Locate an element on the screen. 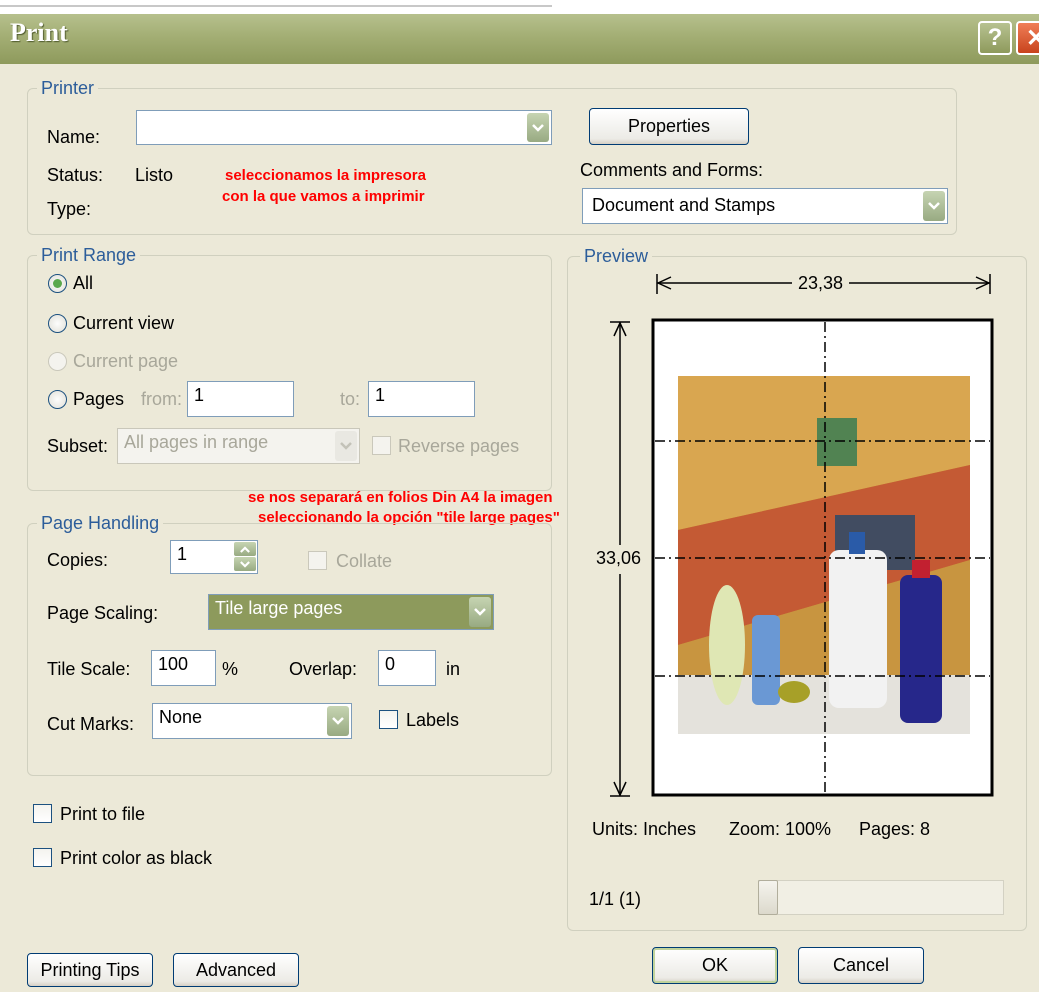  printer-annotation-line1: seleccionamos la impresora is located at coordinates (325, 175).